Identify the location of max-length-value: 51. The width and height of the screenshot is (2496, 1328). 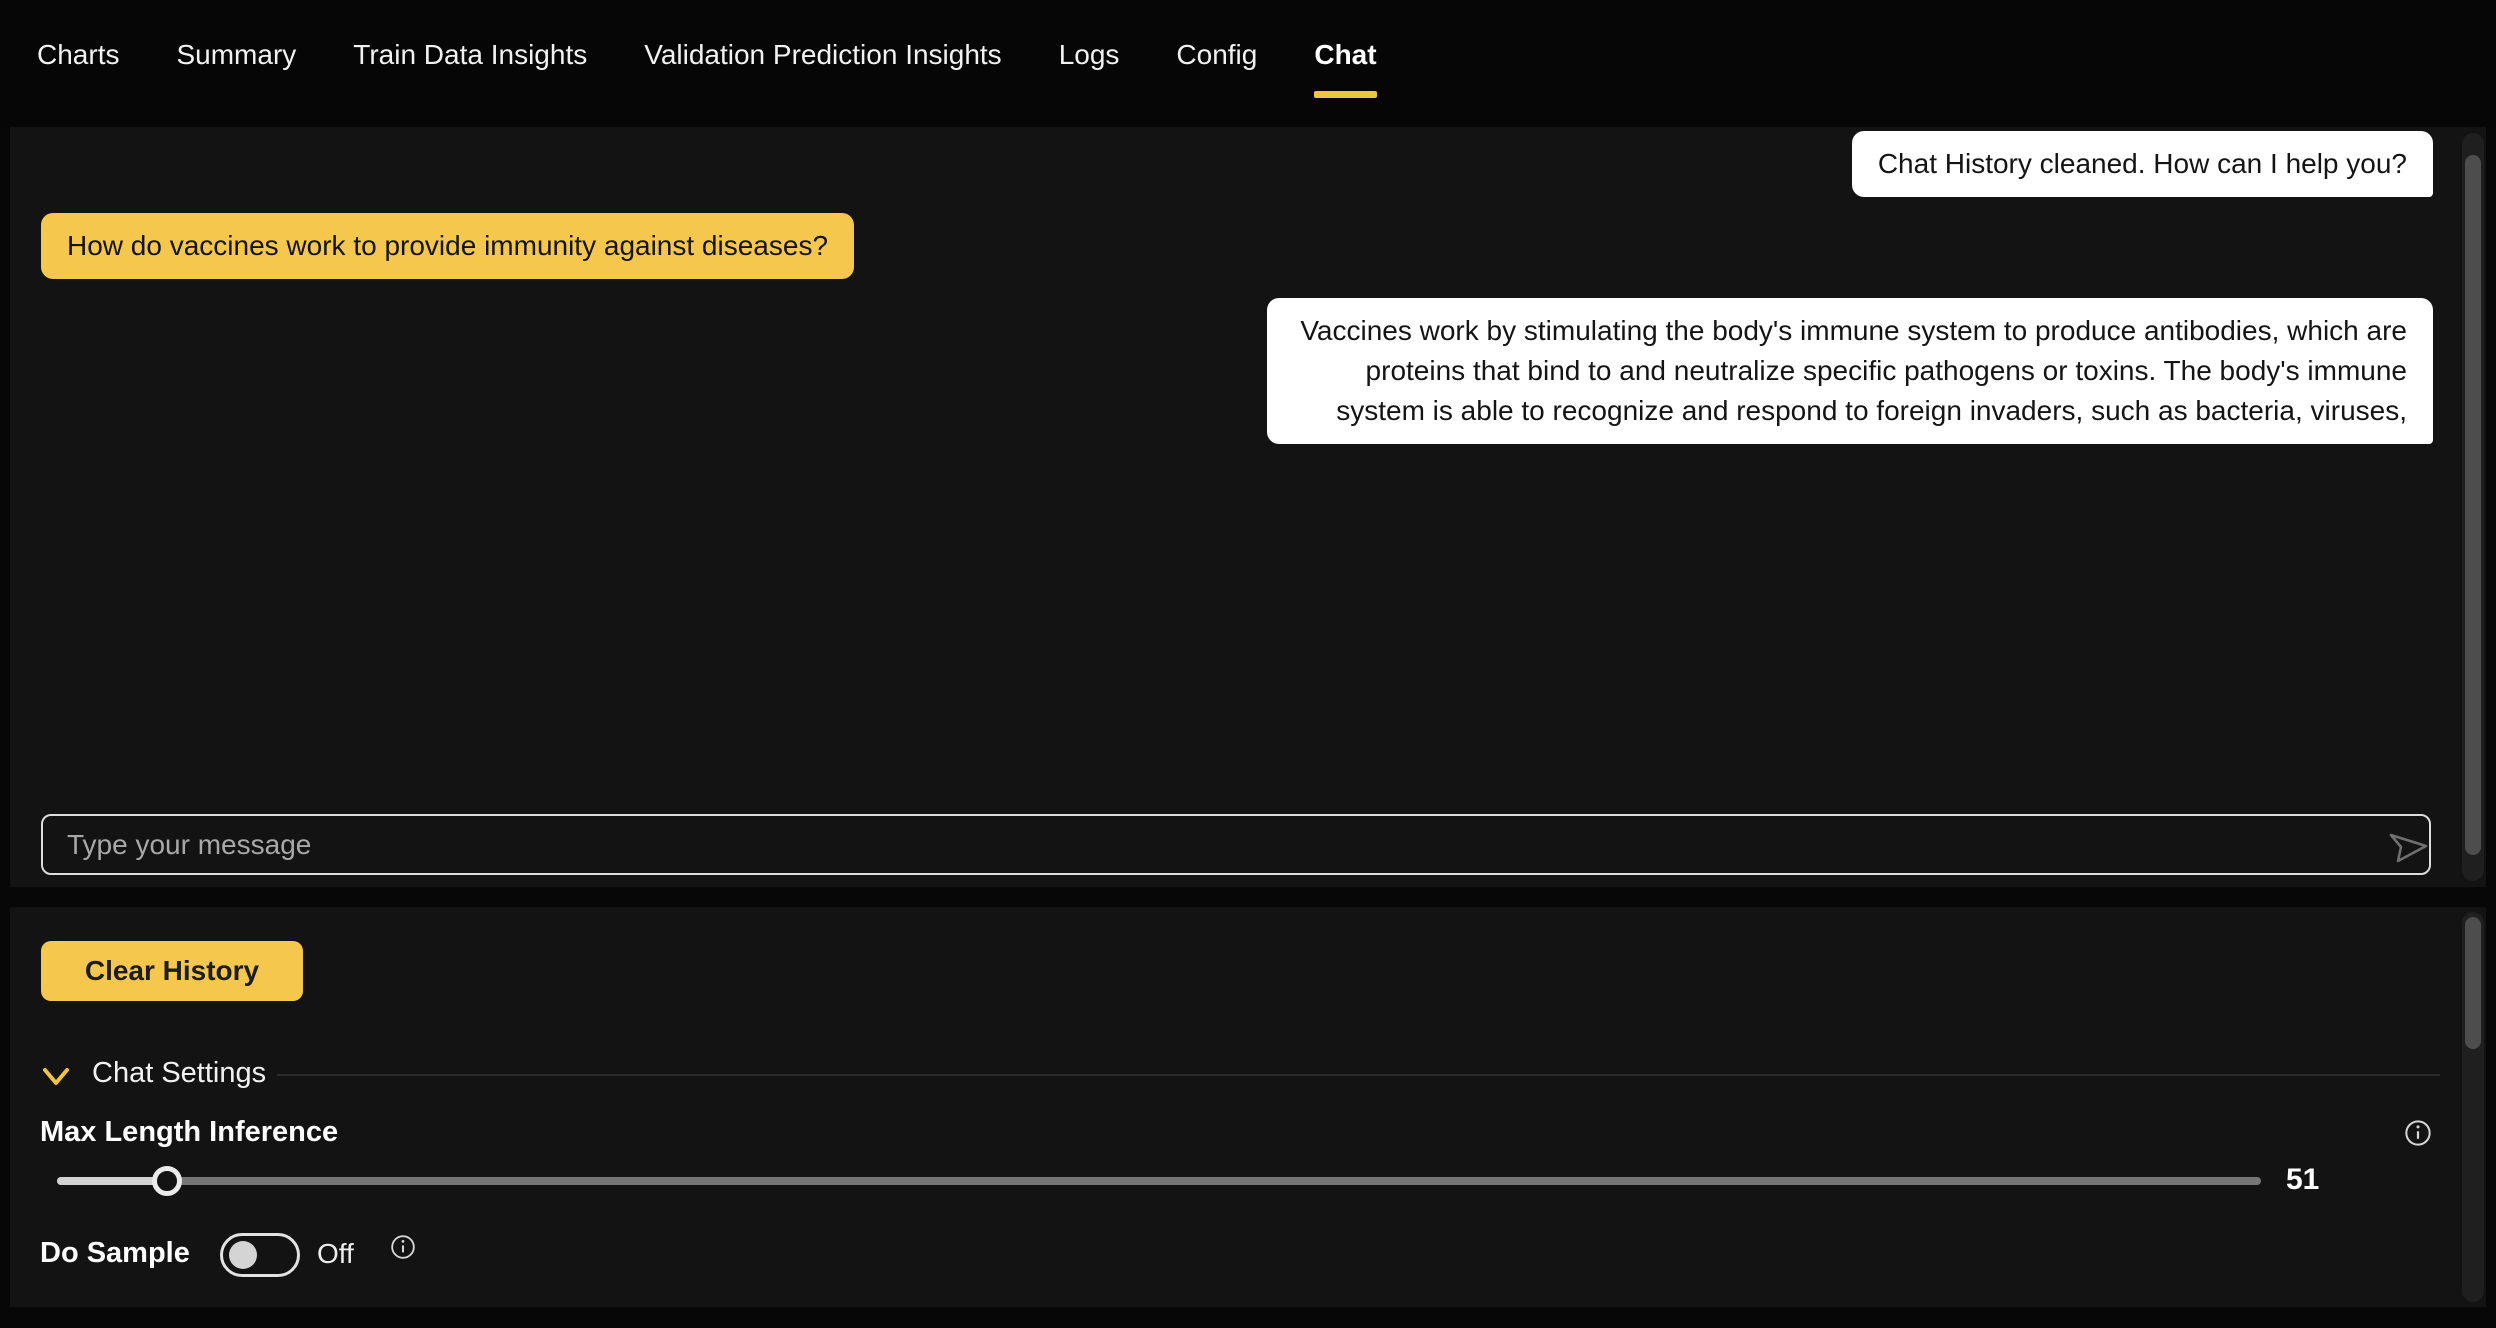
(2303, 1179).